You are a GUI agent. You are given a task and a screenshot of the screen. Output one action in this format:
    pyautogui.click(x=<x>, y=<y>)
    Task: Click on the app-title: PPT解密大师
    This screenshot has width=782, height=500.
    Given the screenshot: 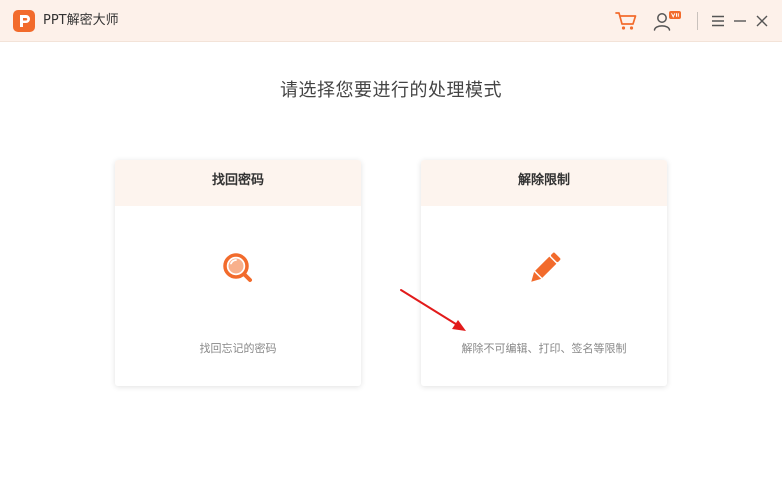 What is the action you would take?
    pyautogui.click(x=81, y=20)
    